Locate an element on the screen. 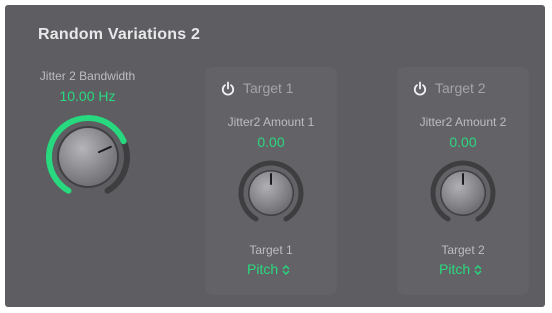  jitter2-amount-2-knob is located at coordinates (463, 193).